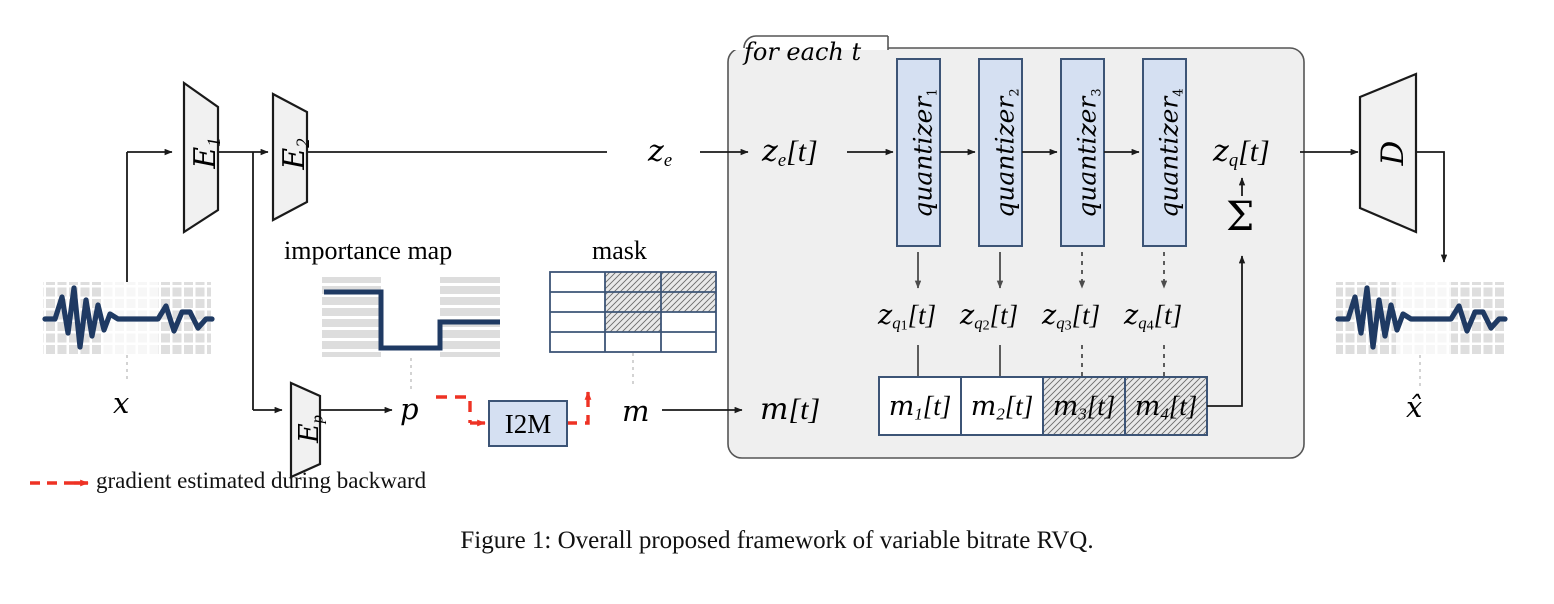 The image size is (1554, 604). What do you see at coordinates (920, 407) in the screenshot?
I see `mask-cell-label-1: m1[t]` at bounding box center [920, 407].